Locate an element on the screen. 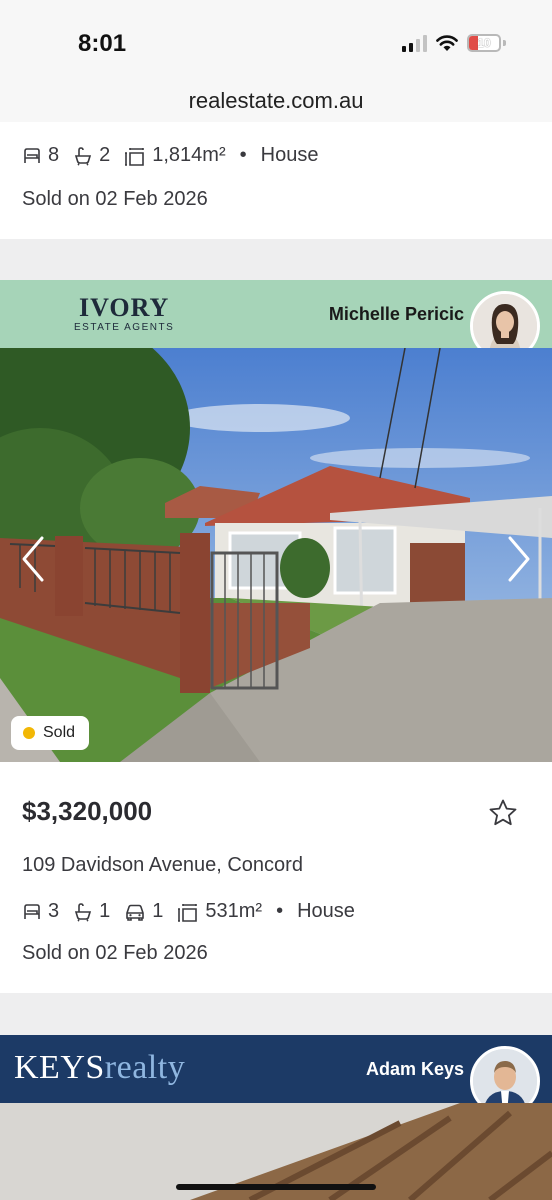 Image resolution: width=552 pixels, height=1200 pixels. battery-level: 10 is located at coordinates (484, 43).